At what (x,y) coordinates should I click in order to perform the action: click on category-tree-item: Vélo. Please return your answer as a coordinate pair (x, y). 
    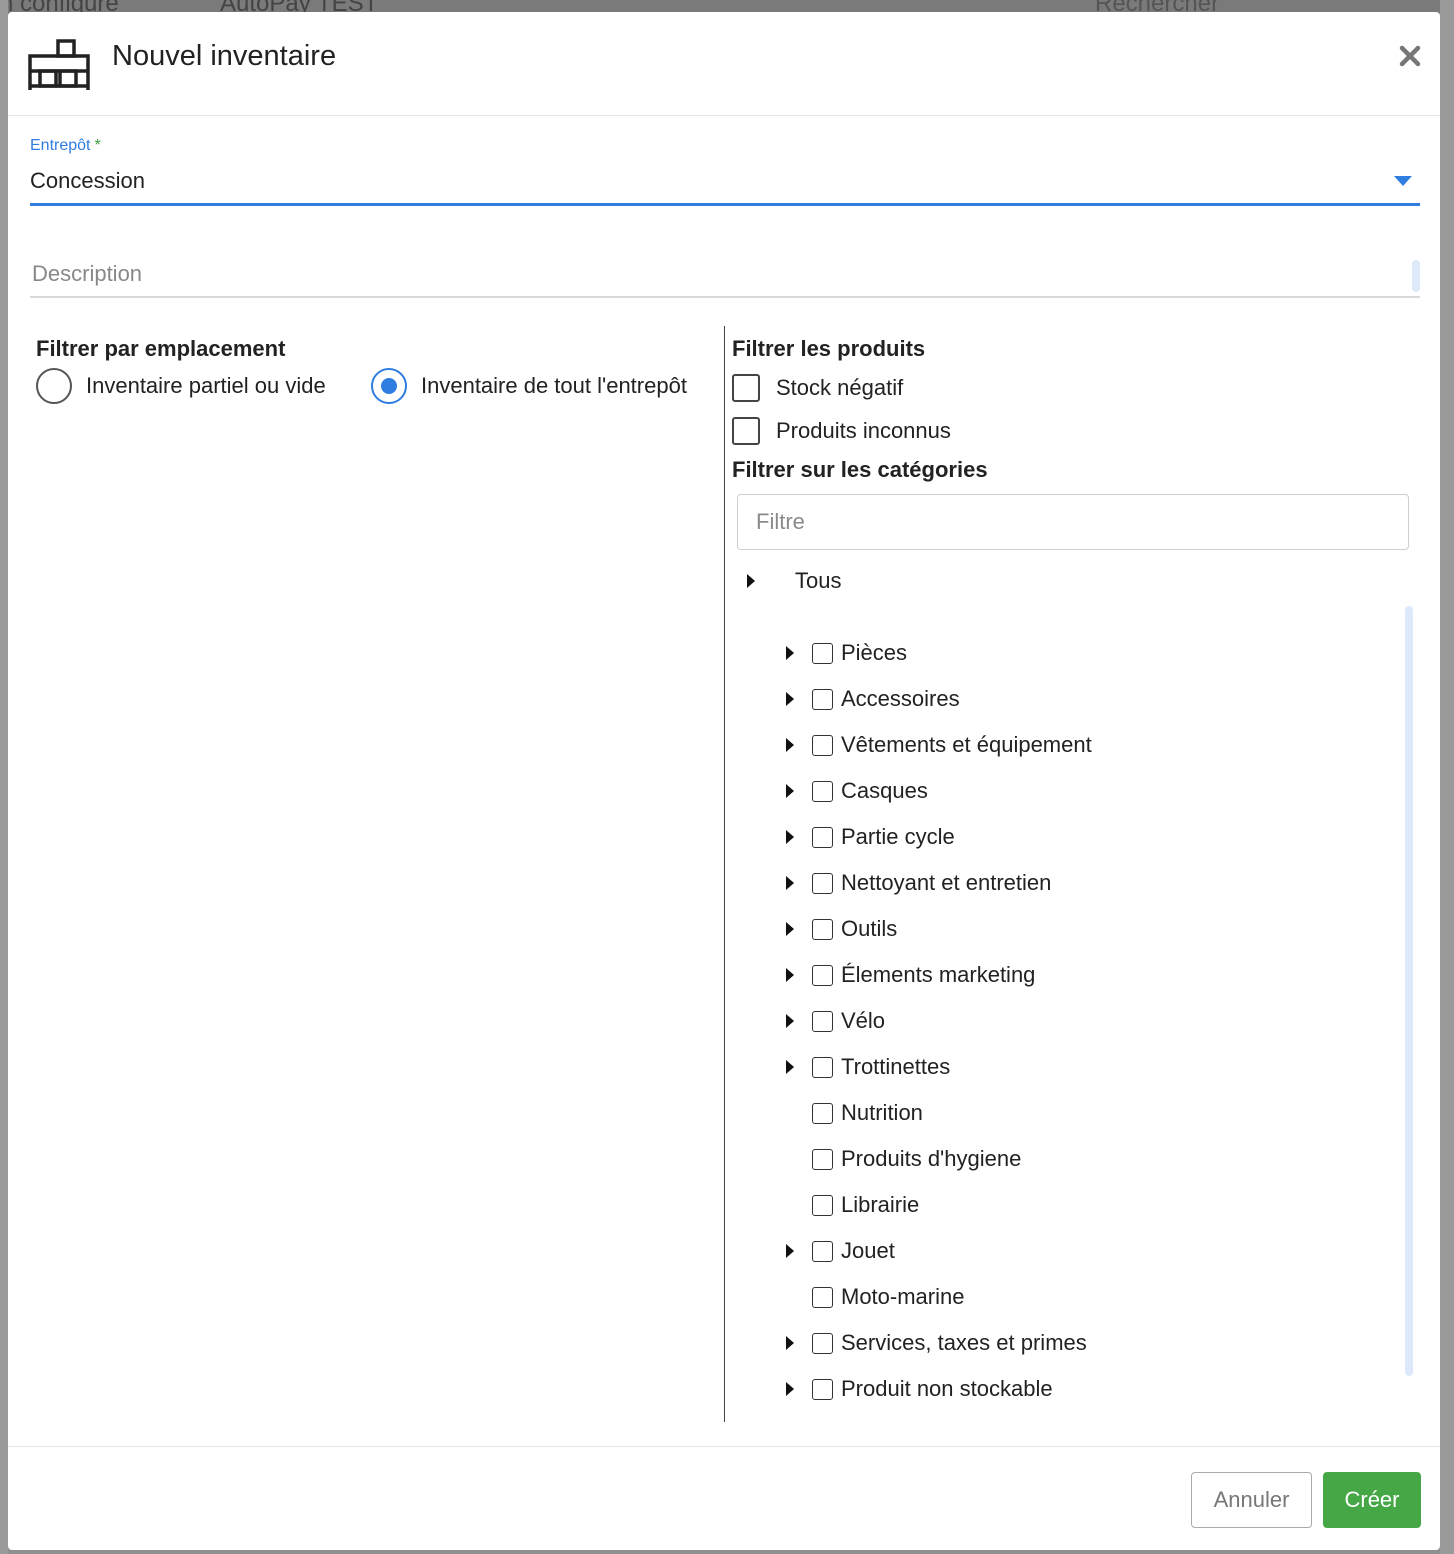
    Looking at the image, I should click on (1088, 1021).